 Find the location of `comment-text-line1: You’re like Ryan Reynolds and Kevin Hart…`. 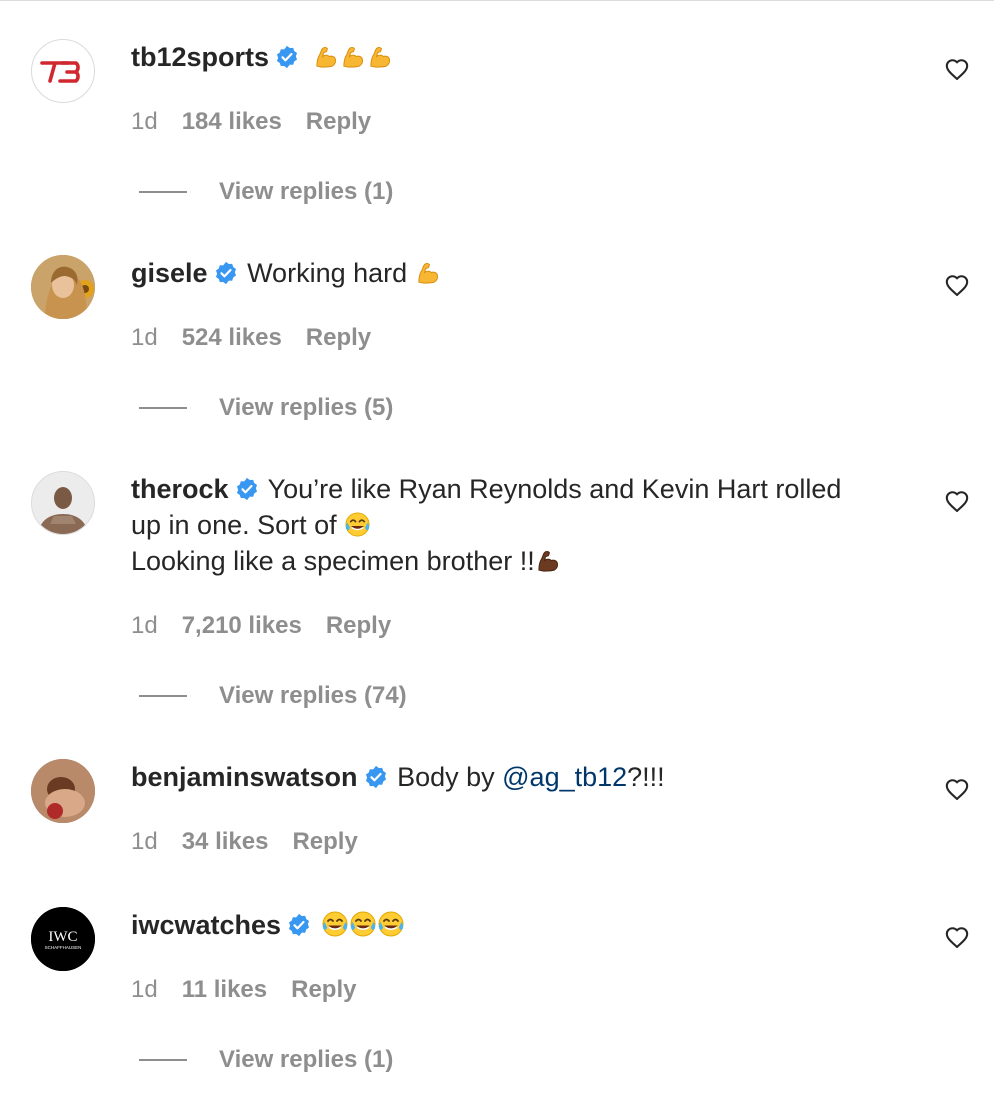

comment-text-line1: You’re like Ryan Reynolds and Kevin Hart… is located at coordinates (554, 489).